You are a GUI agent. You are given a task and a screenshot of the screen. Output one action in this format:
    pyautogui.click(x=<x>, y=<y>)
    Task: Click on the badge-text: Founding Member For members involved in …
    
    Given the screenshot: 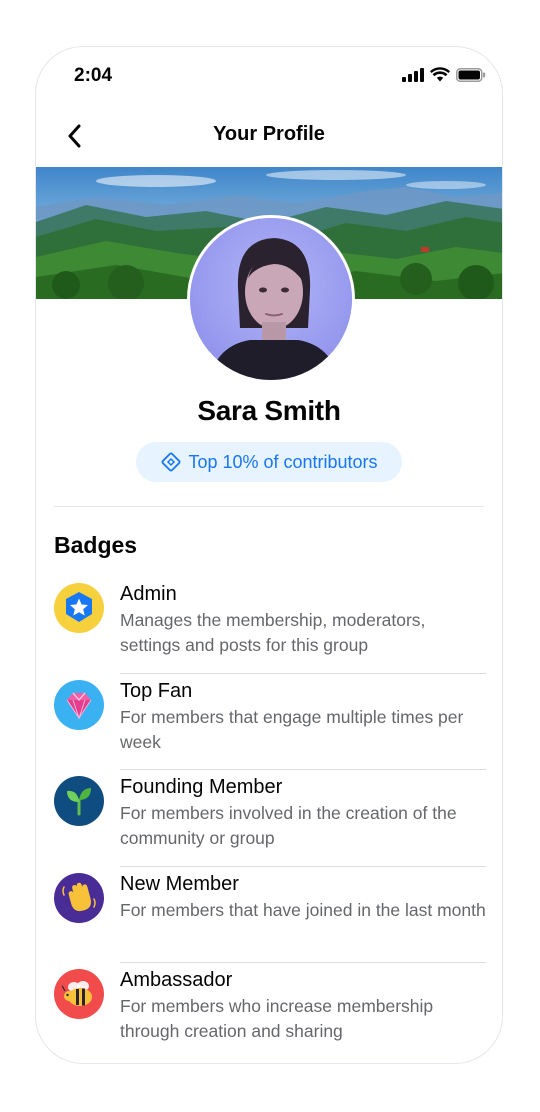 What is the action you would take?
    pyautogui.click(x=303, y=815)
    